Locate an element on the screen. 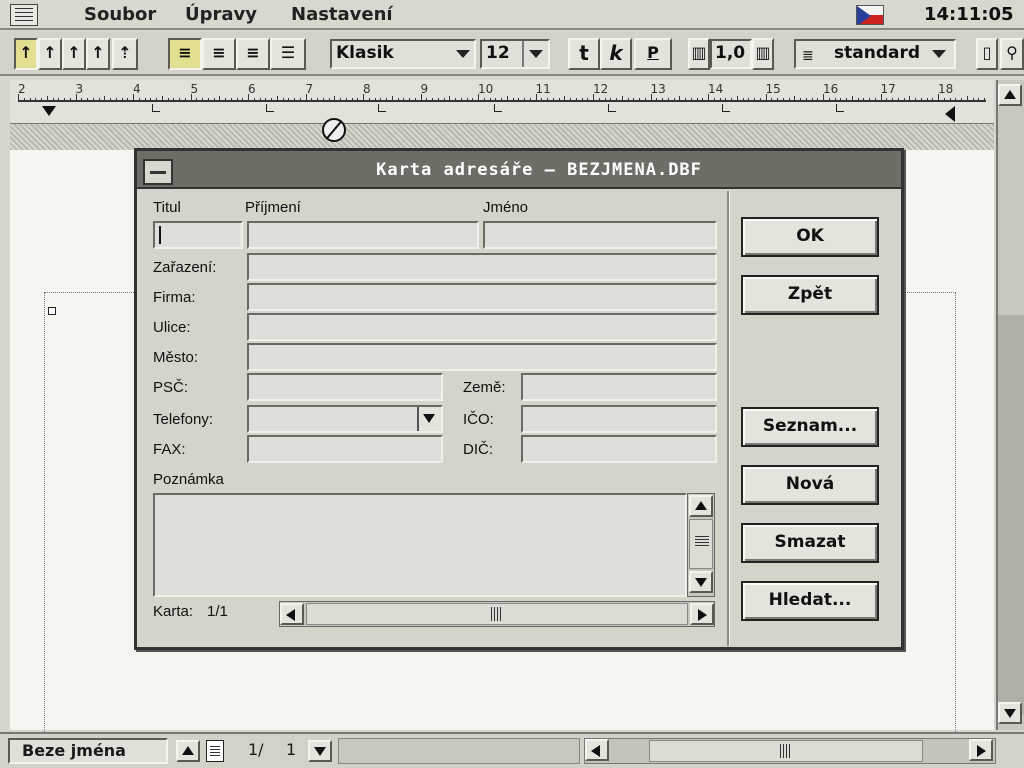  zeme-input is located at coordinates (619, 387).